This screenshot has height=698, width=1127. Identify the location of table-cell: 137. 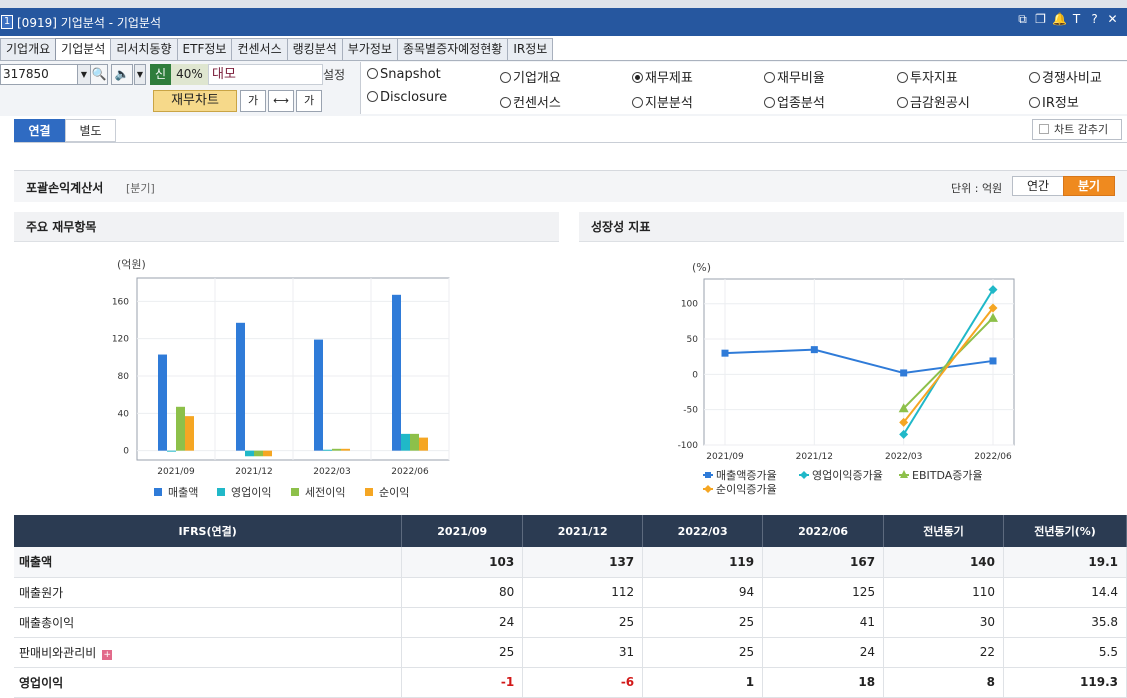
(583, 562).